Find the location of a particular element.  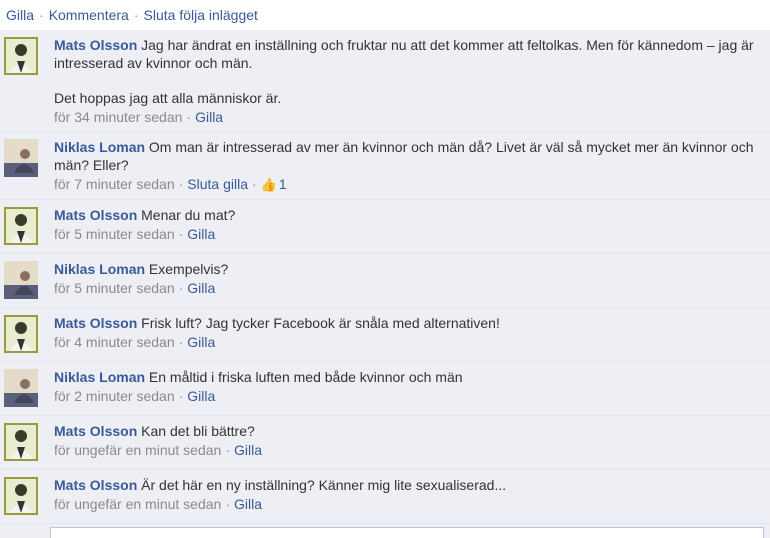

comment-timestamp: för 34 minuter sedan is located at coordinates (118, 117).